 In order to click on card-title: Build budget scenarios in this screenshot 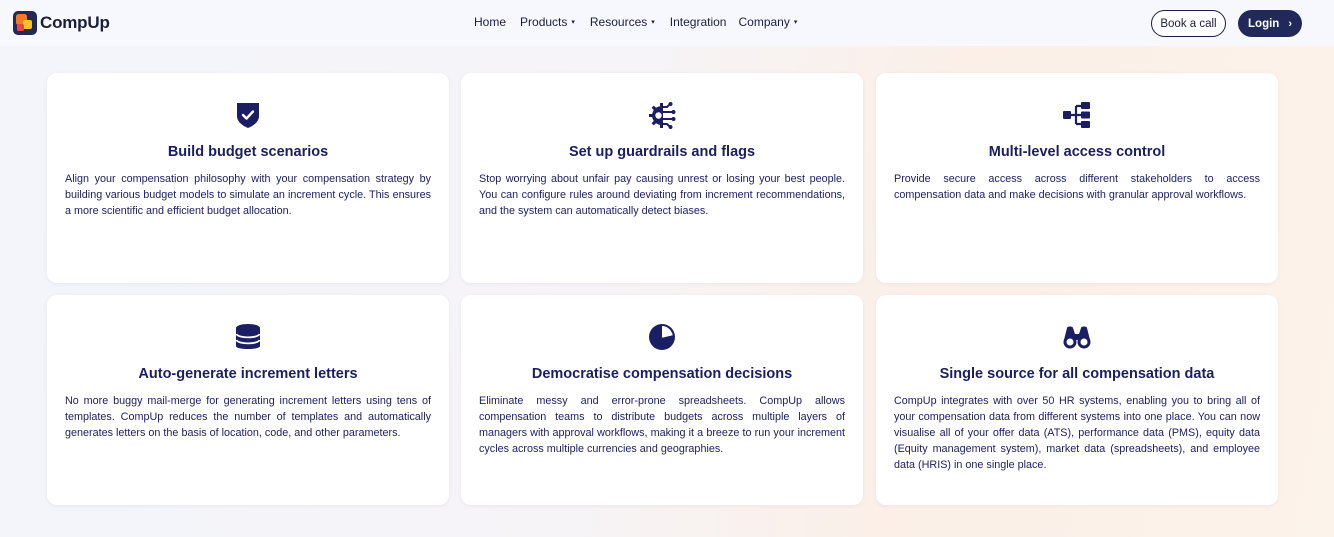, I will do `click(248, 152)`.